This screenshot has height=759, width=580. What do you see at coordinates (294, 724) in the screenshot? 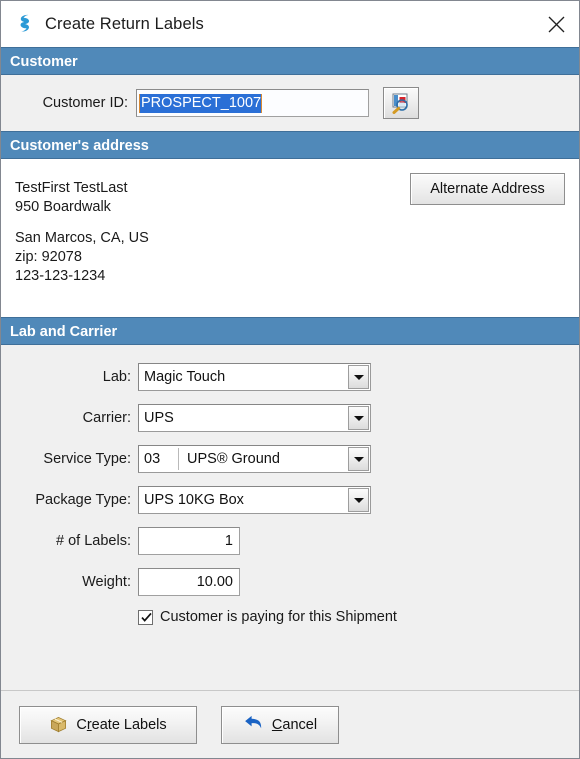
I see `cancel-label: Cancel` at bounding box center [294, 724].